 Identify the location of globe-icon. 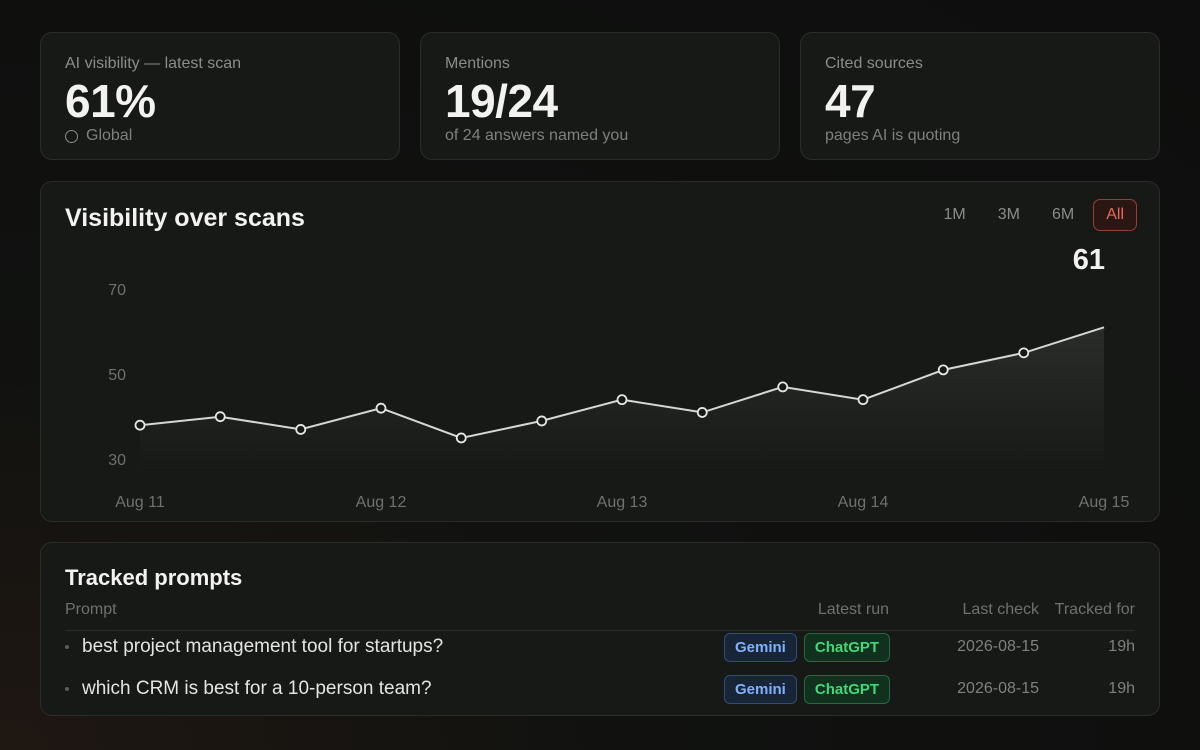
(71, 136).